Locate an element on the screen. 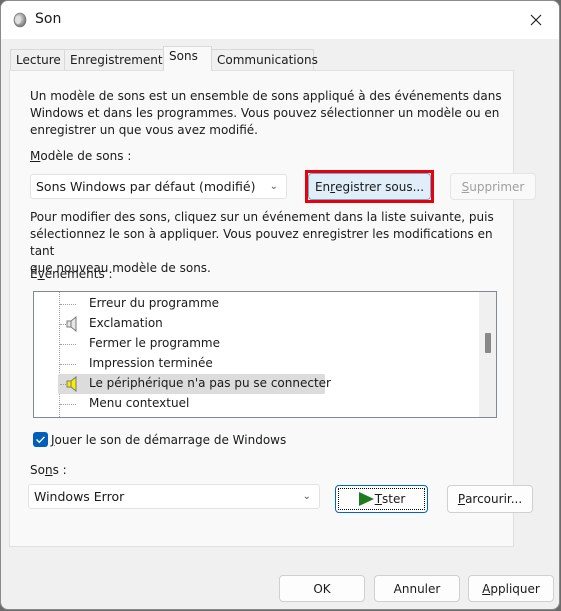 This screenshot has height=611, width=561. play-icon is located at coordinates (366, 499).